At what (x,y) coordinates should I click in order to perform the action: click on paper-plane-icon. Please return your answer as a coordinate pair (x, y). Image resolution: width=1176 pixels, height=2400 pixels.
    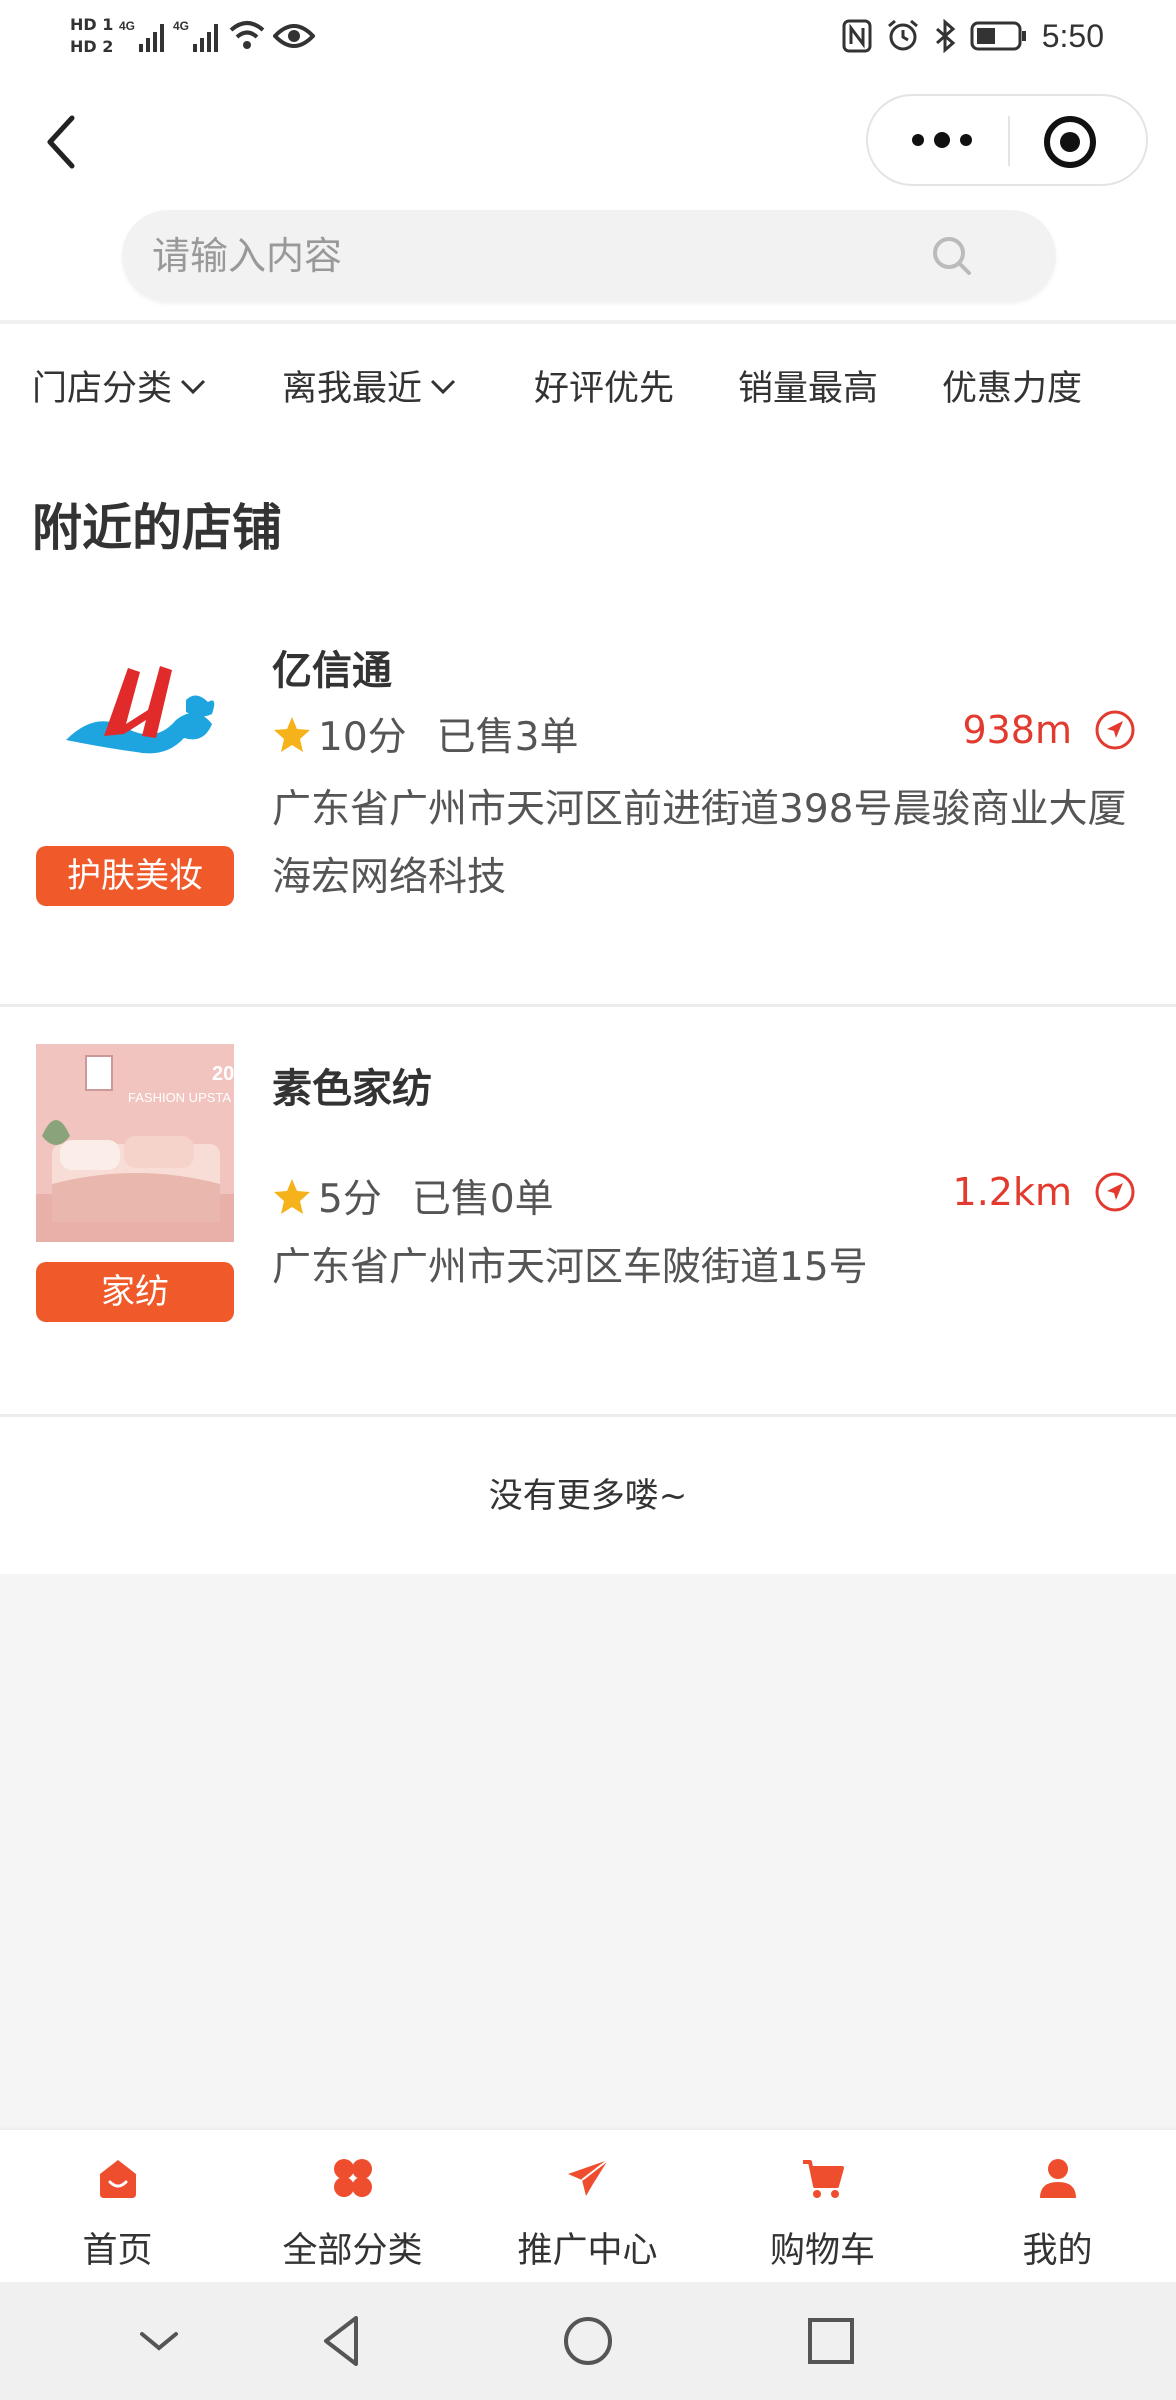
    Looking at the image, I should click on (588, 2177).